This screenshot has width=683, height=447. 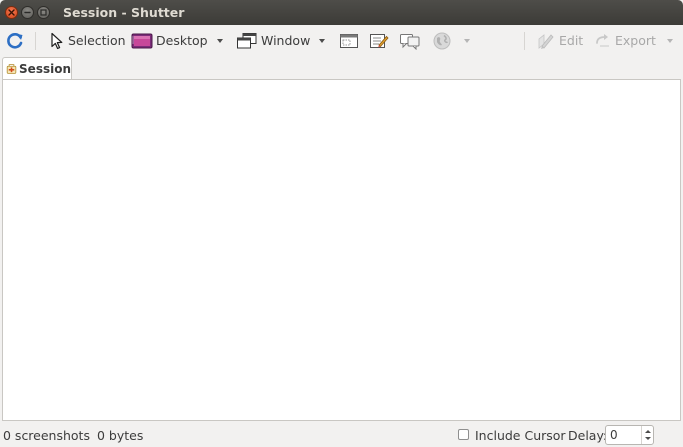 I want to click on window-icon, so click(x=247, y=40).